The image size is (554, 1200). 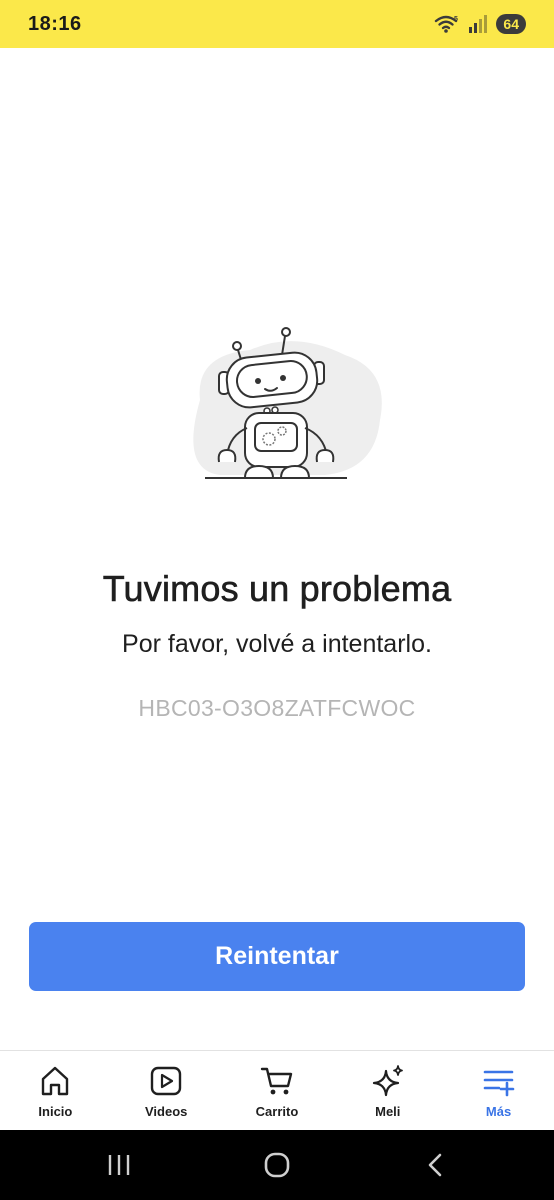 I want to click on signal-icon, so click(x=478, y=24).